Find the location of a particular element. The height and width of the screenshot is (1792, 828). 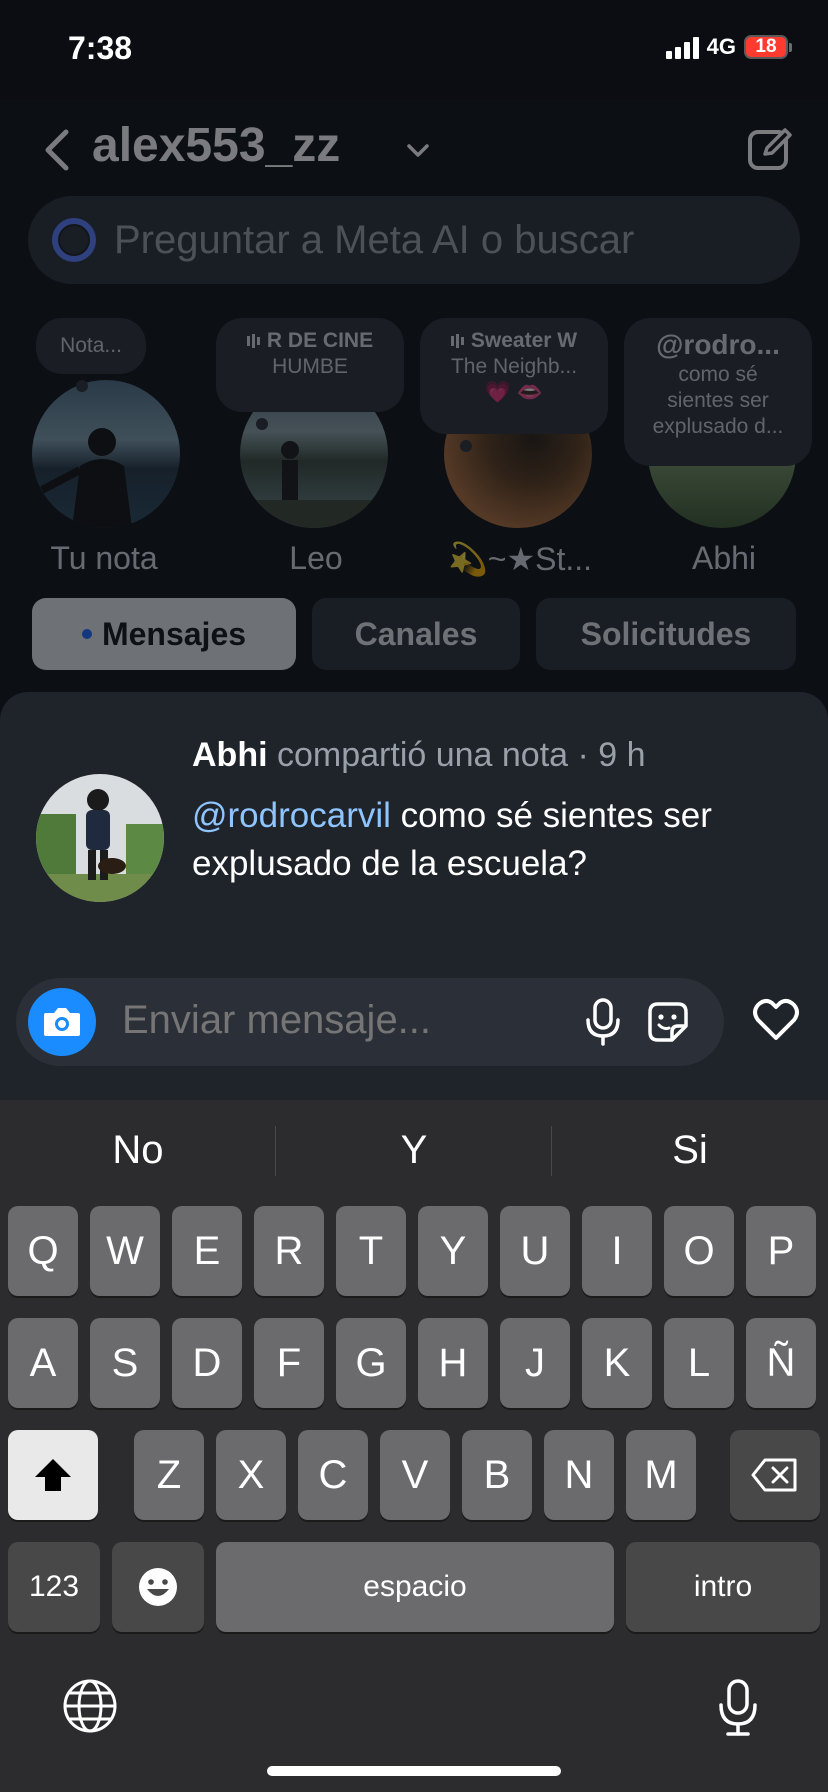

key-v: V is located at coordinates (415, 1475).